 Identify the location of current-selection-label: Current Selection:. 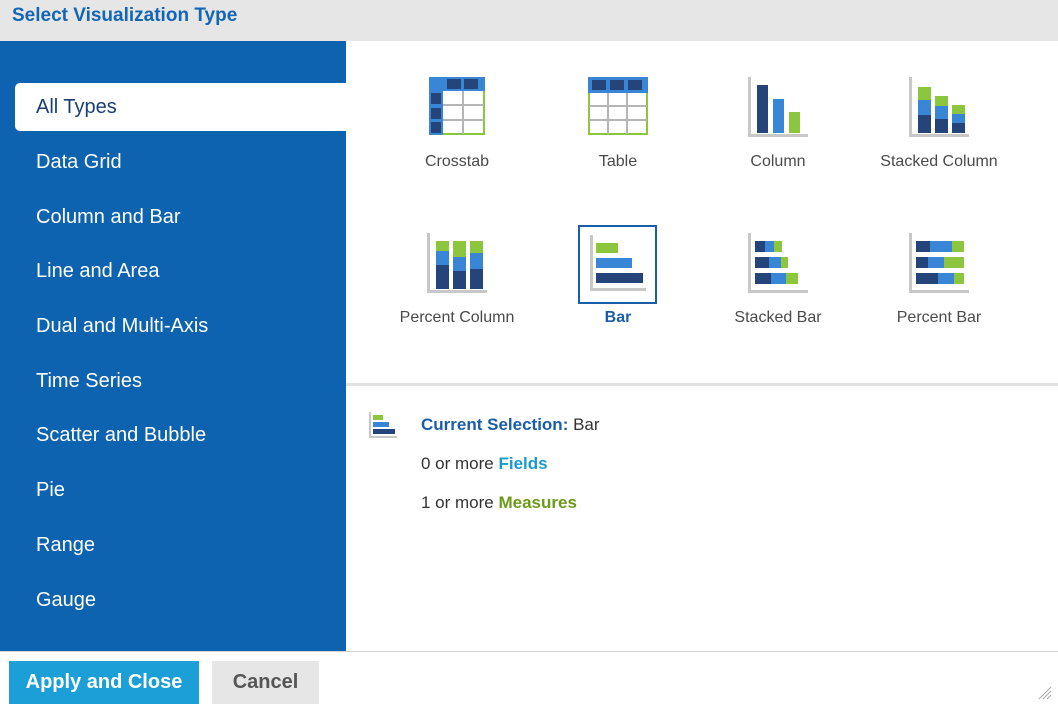
(495, 424).